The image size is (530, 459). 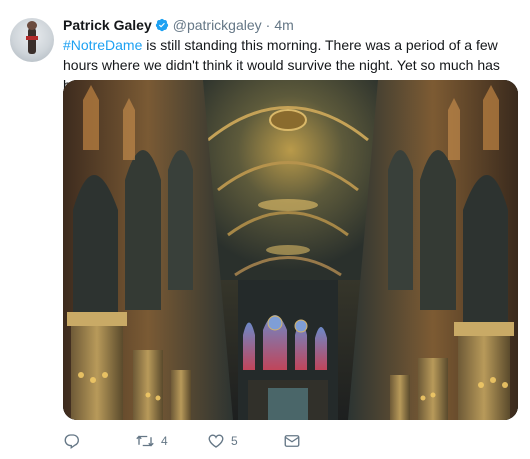 I want to click on retweet-count: 4, so click(x=164, y=441).